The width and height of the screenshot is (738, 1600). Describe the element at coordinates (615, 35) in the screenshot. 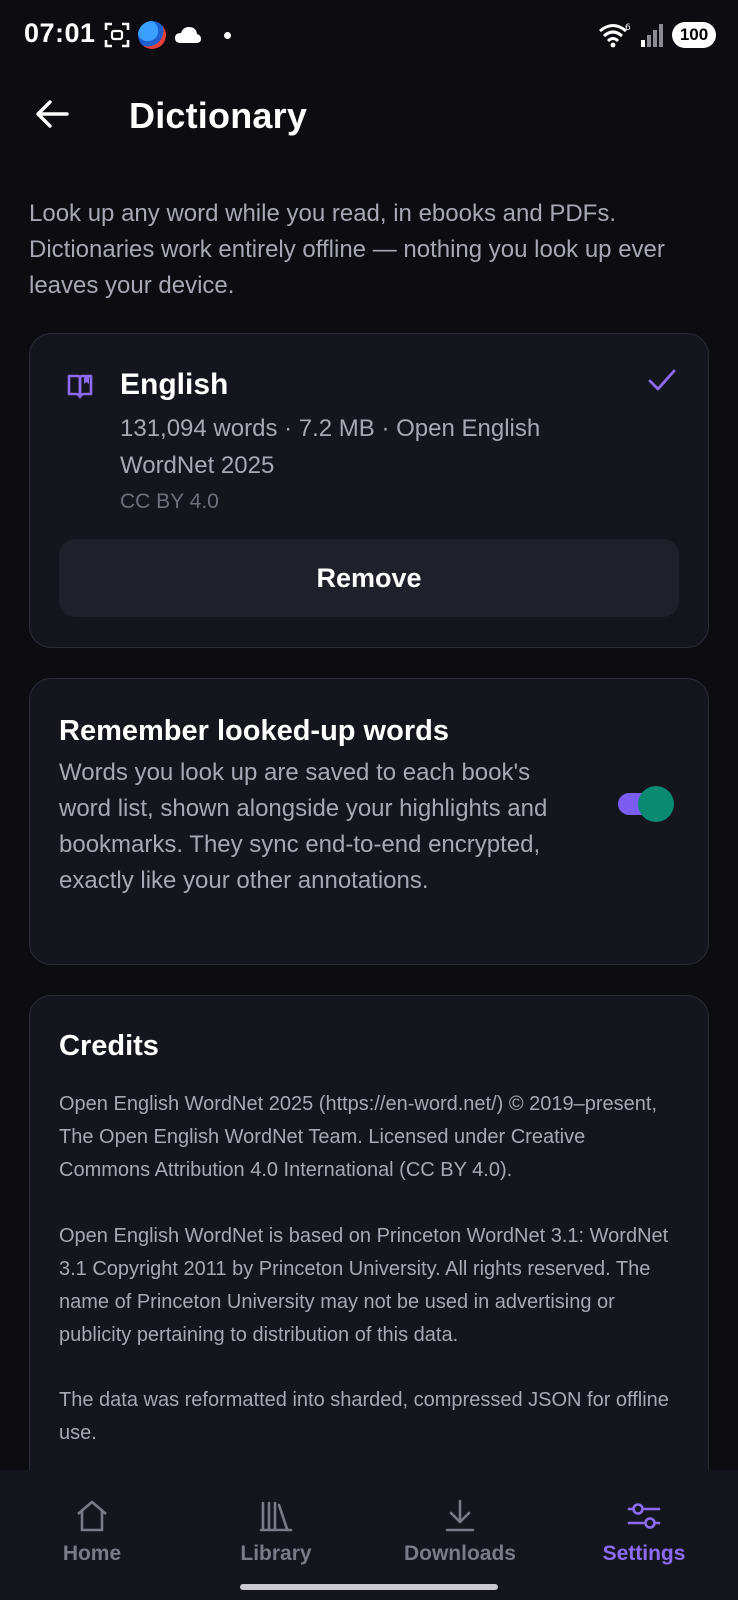

I see `wifi-icon: 6` at that location.